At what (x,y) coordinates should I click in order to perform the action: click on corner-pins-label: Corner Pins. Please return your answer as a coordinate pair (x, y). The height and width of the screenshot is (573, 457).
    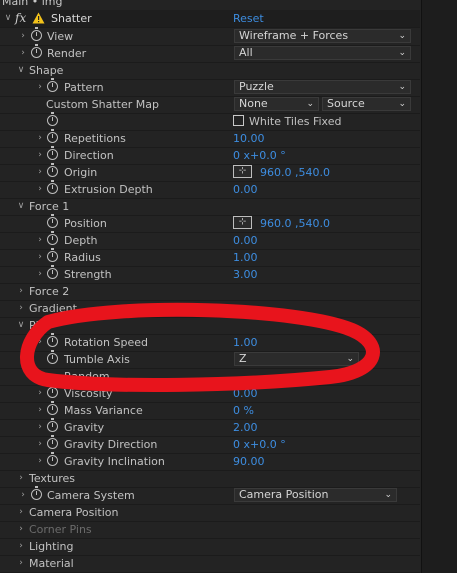
    Looking at the image, I should click on (60, 529).